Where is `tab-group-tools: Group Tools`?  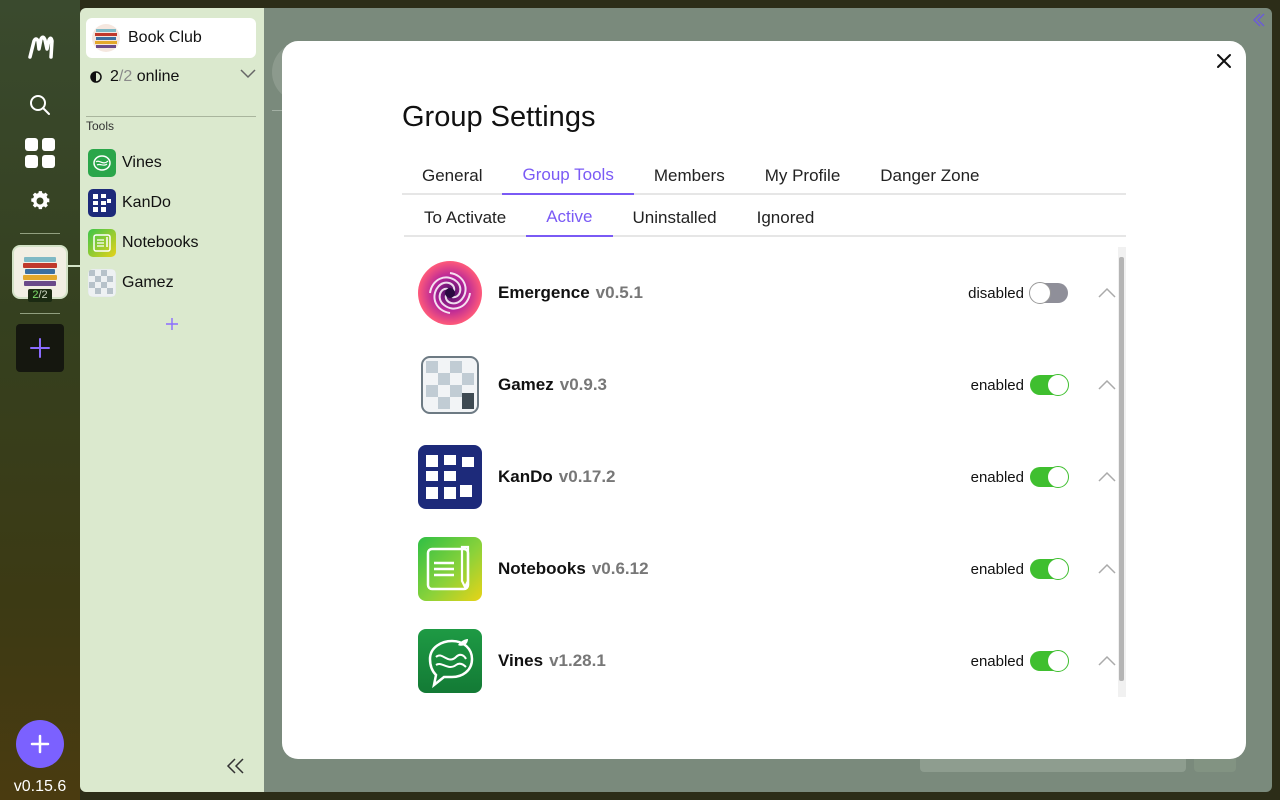
tab-group-tools: Group Tools is located at coordinates (568, 176).